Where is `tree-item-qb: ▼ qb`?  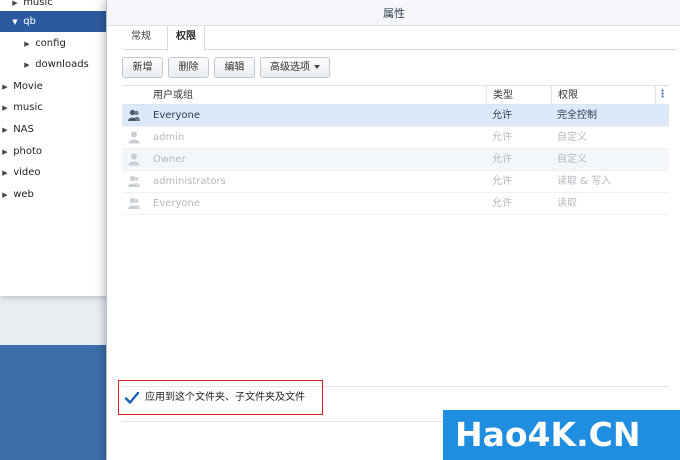 tree-item-qb: ▼ qb is located at coordinates (55, 22).